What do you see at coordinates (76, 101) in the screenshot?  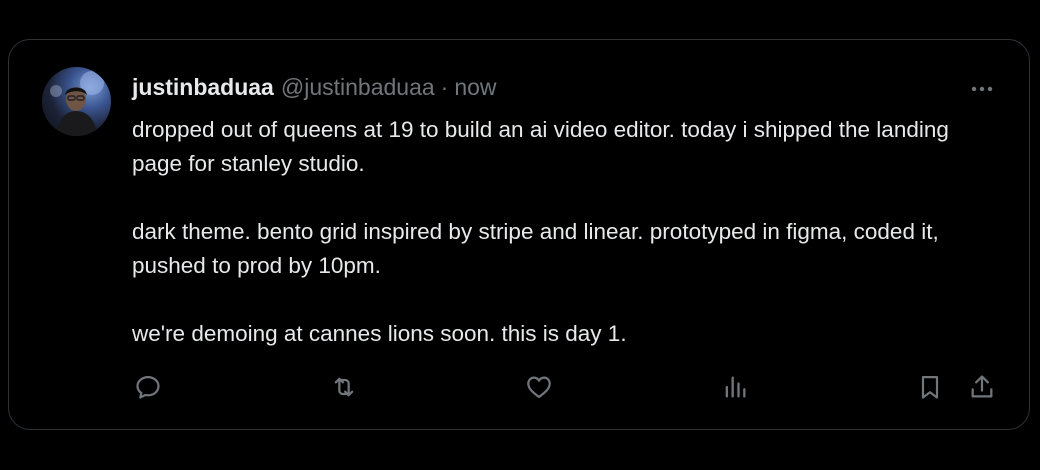 I see `avatar` at bounding box center [76, 101].